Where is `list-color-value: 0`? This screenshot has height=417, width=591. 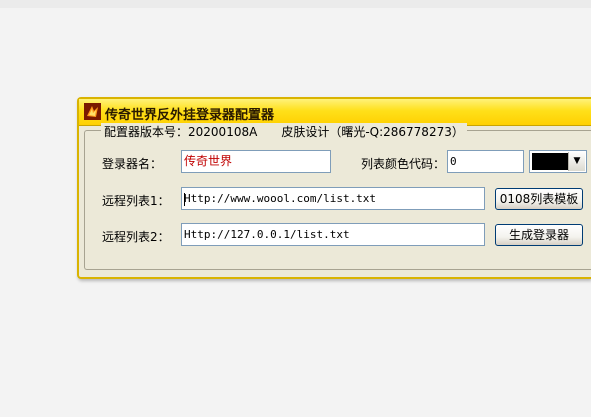
list-color-value: 0 is located at coordinates (453, 161).